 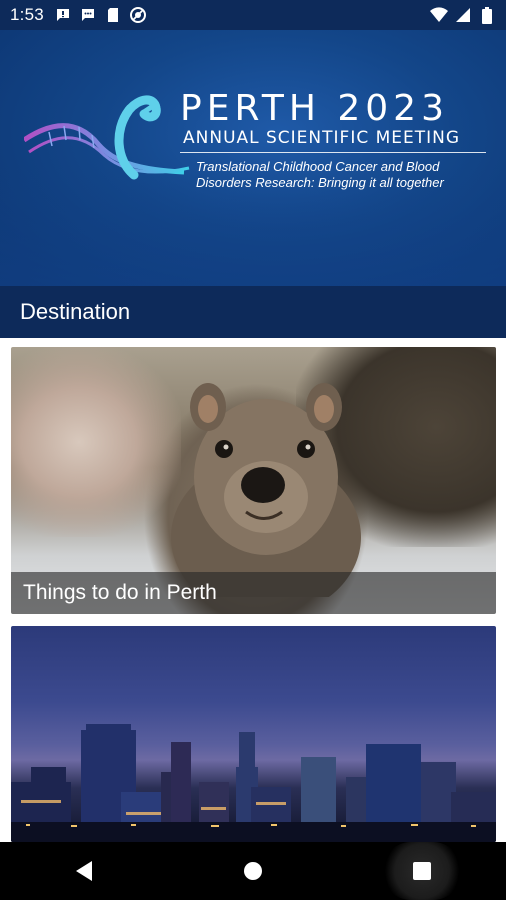 I want to click on swan-dna-logo, so click(x=107, y=137).